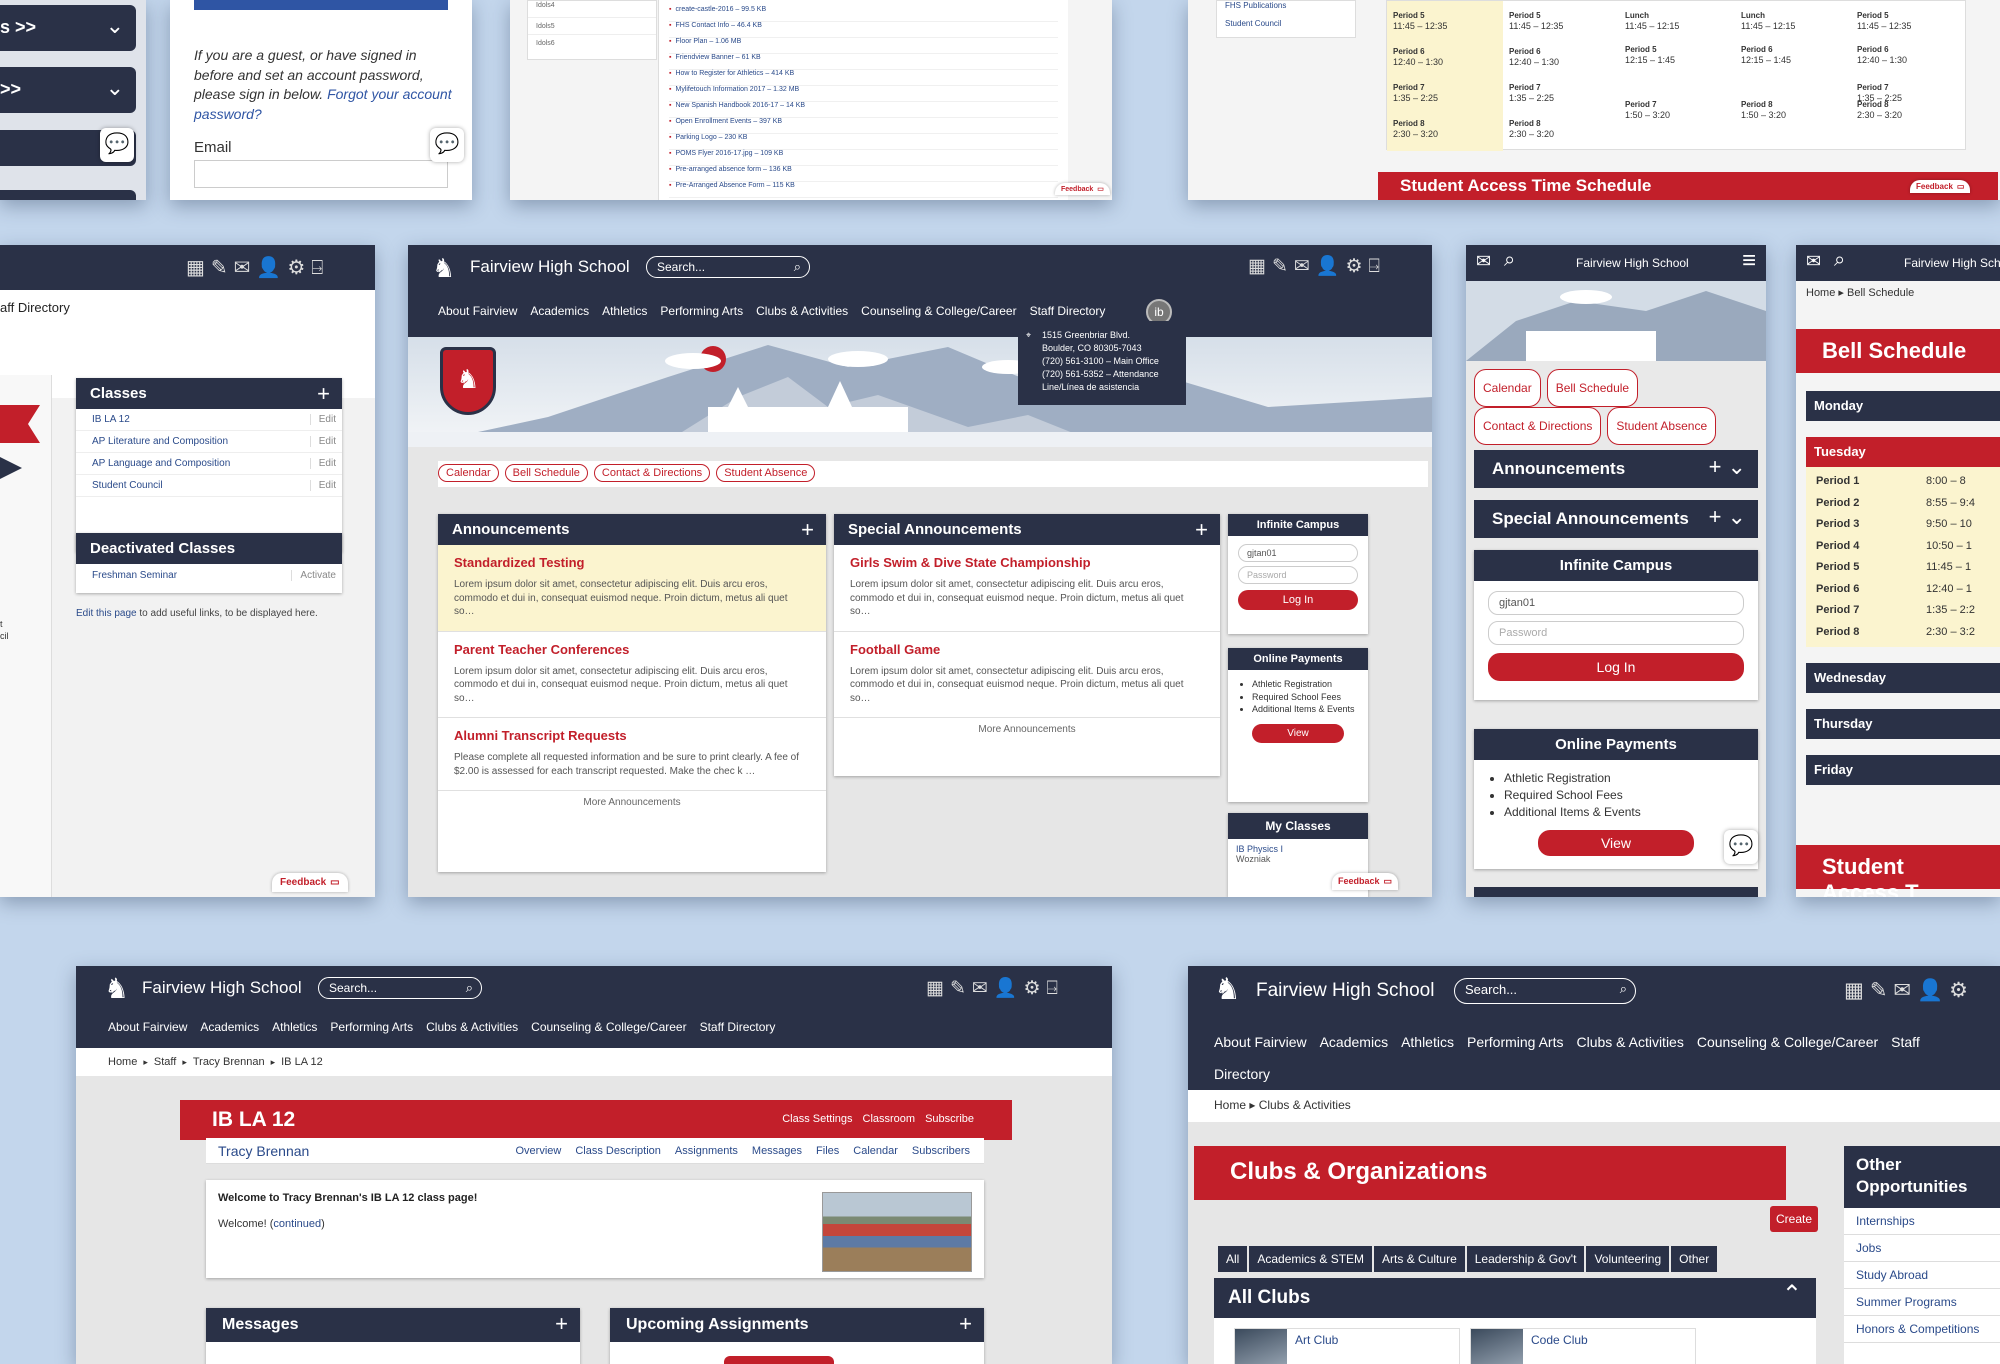 This screenshot has height=1364, width=2000. Describe the element at coordinates (1305, 1105) in the screenshot. I see `crumb-page: Clubs & Activities` at that location.